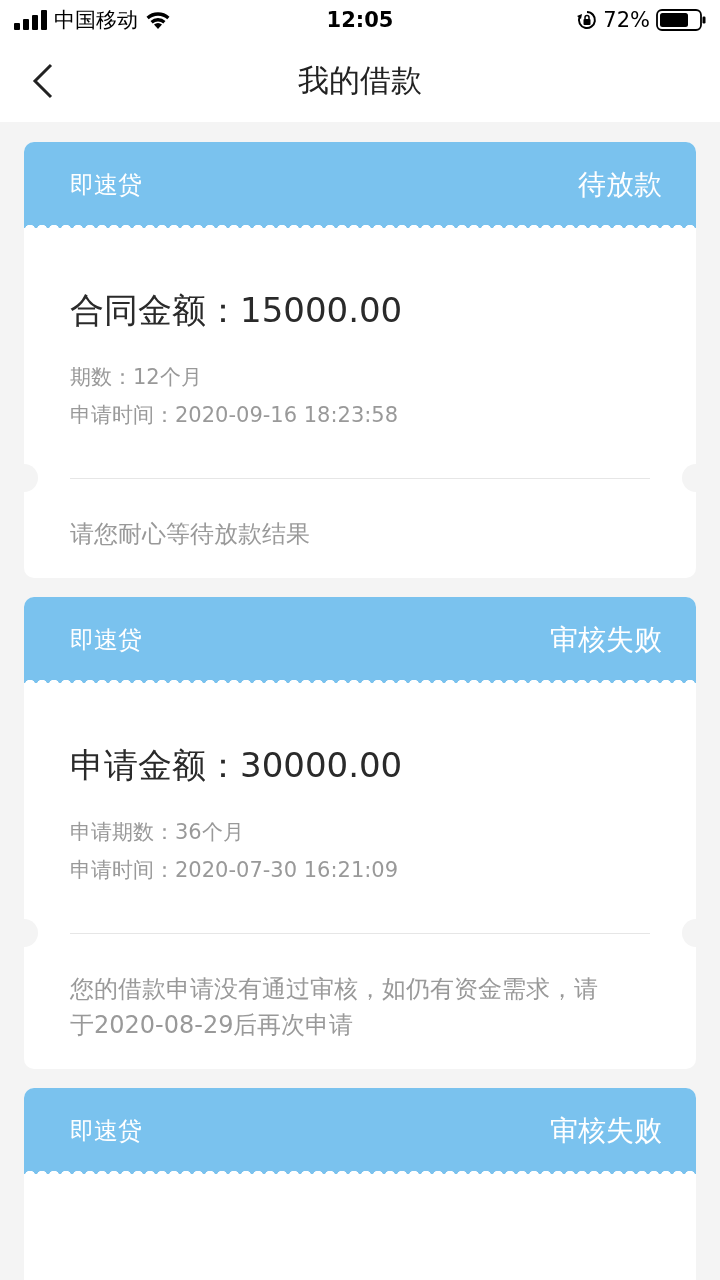  What do you see at coordinates (334, 1007) in the screenshot?
I see `status-message: 您的借款申请没有通过审核，如仍有资金需求，请于2020-08-29后再次申请` at bounding box center [334, 1007].